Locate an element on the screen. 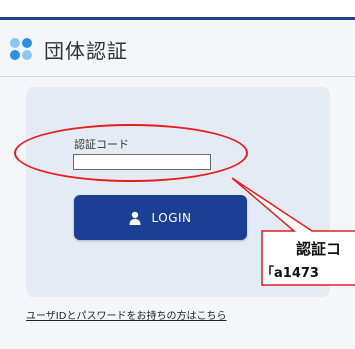 The image size is (355, 349). login-button: LOGIN is located at coordinates (160, 217).